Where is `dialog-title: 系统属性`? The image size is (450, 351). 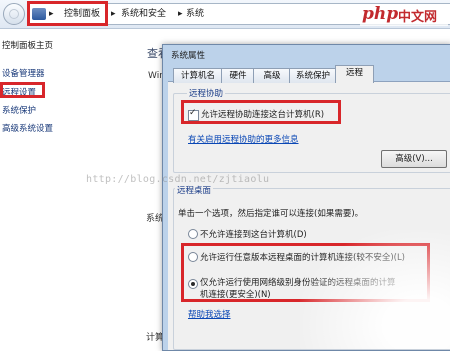
dialog-title: 系统属性 is located at coordinates (188, 56).